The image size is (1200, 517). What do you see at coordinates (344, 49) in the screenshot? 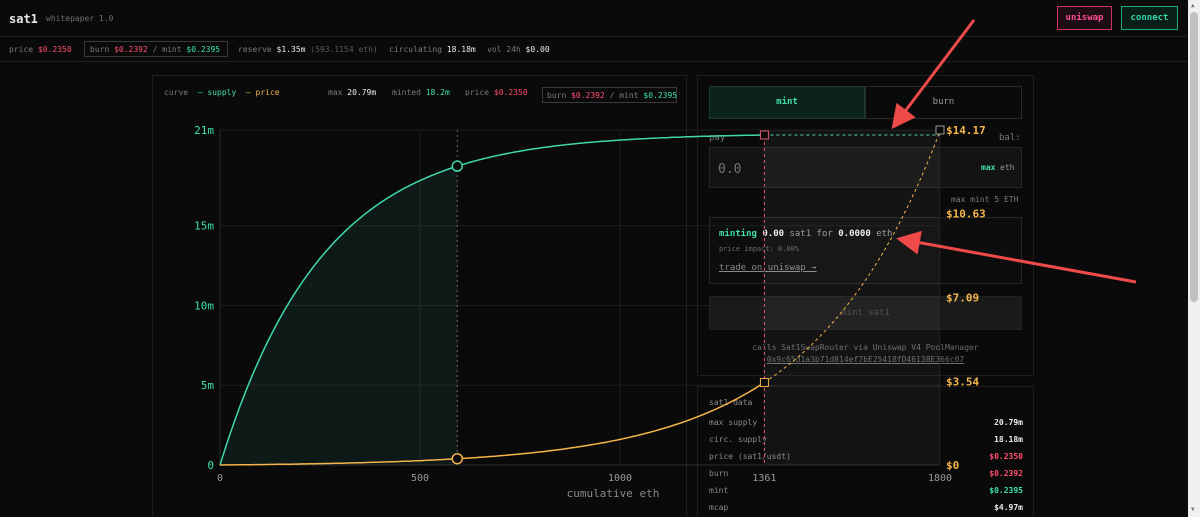
I see `stat-reserve-eth: (593.1154 eth)` at bounding box center [344, 49].